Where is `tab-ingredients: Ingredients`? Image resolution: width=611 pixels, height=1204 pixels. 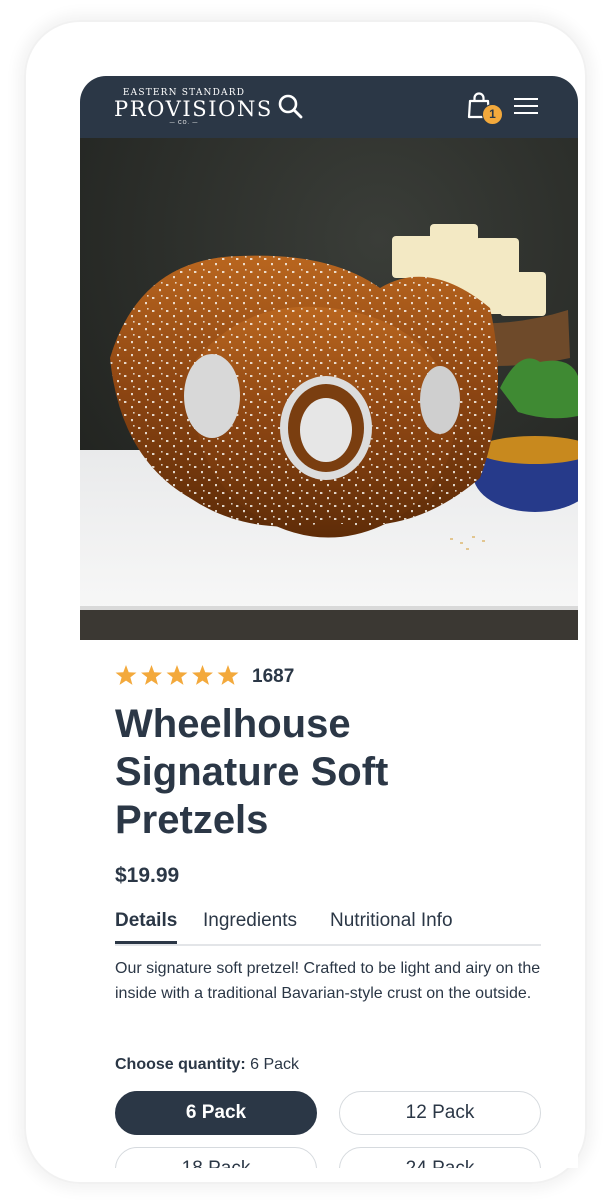 tab-ingredients: Ingredients is located at coordinates (250, 921).